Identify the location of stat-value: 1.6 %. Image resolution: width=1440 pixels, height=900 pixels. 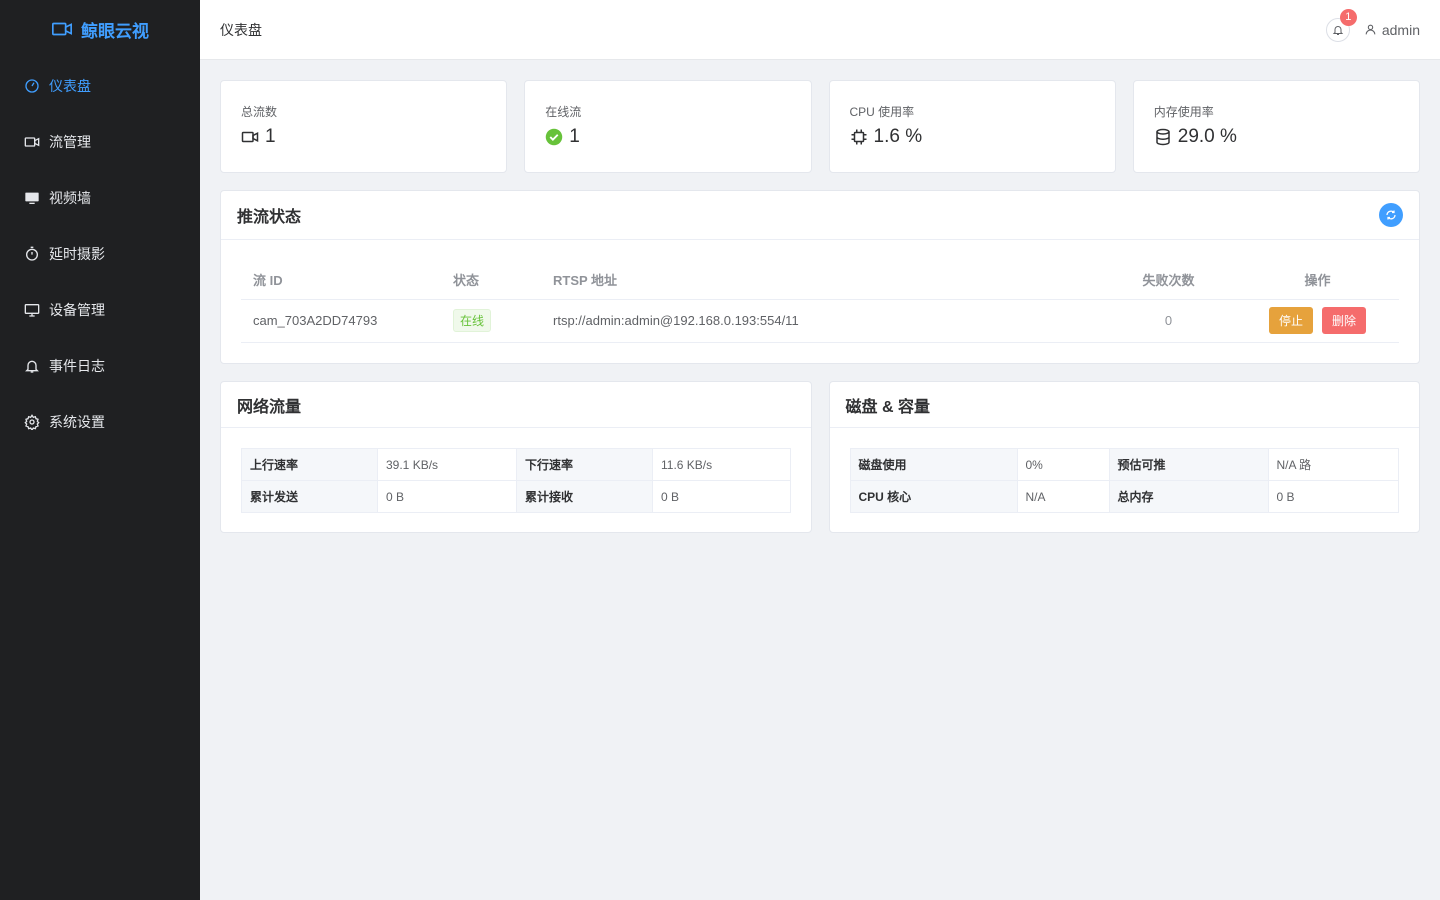
(898, 136).